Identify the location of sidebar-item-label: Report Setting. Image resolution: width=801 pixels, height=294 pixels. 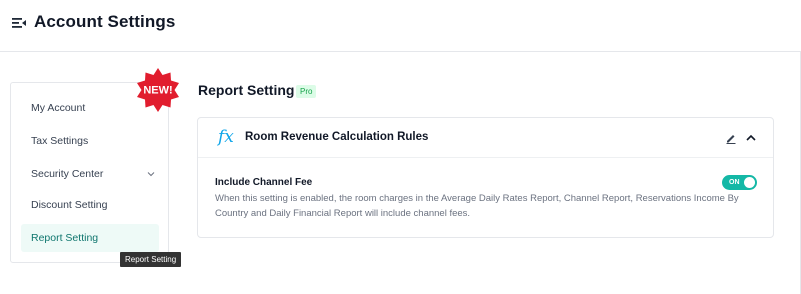
(65, 238).